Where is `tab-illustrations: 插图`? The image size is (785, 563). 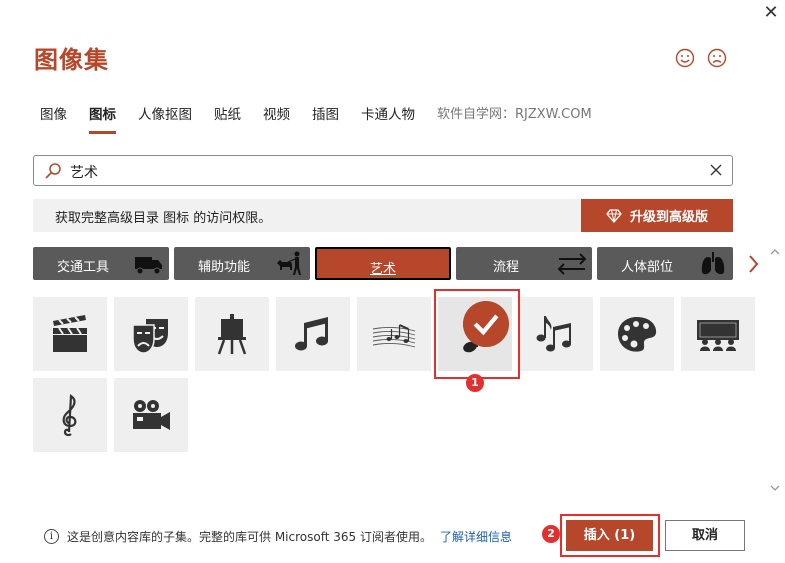
tab-illustrations: 插图 is located at coordinates (325, 120).